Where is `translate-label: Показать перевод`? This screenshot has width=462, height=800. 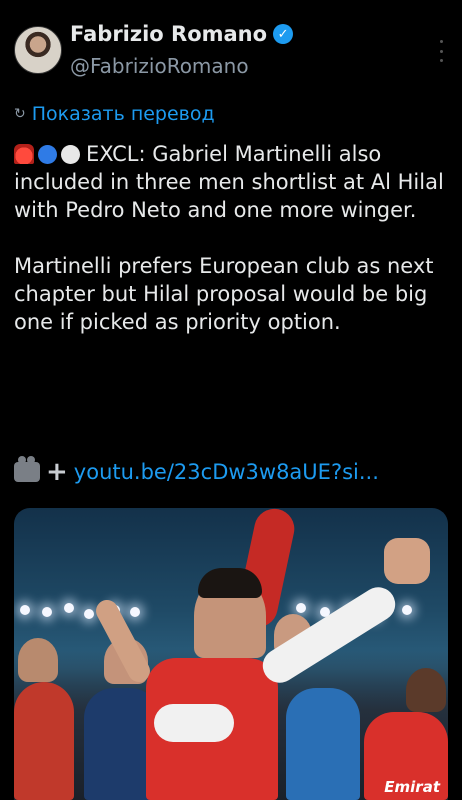
translate-label: Показать перевод is located at coordinates (123, 114).